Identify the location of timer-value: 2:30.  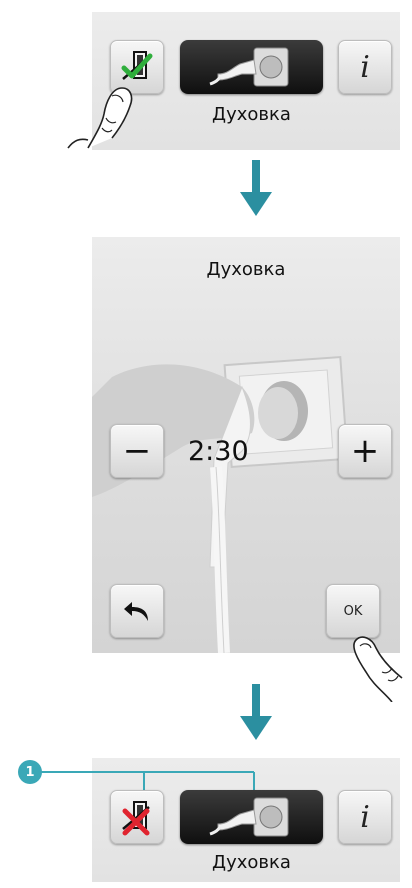
(218, 451).